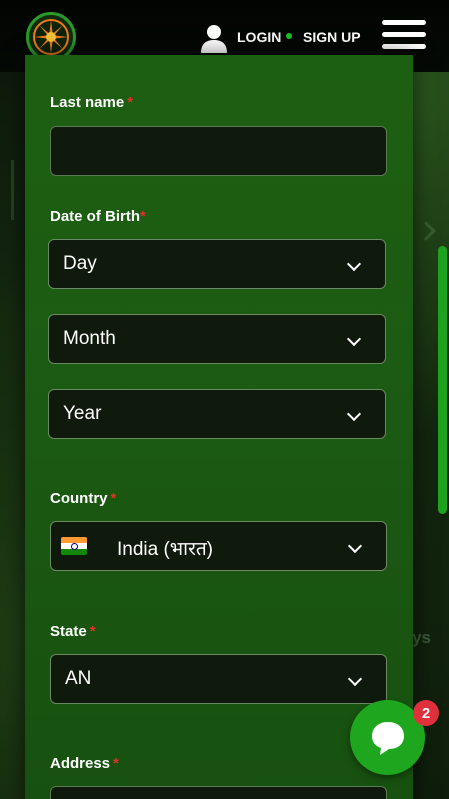 This screenshot has height=799, width=449. I want to click on carousel-arrow-icon, so click(426, 231).